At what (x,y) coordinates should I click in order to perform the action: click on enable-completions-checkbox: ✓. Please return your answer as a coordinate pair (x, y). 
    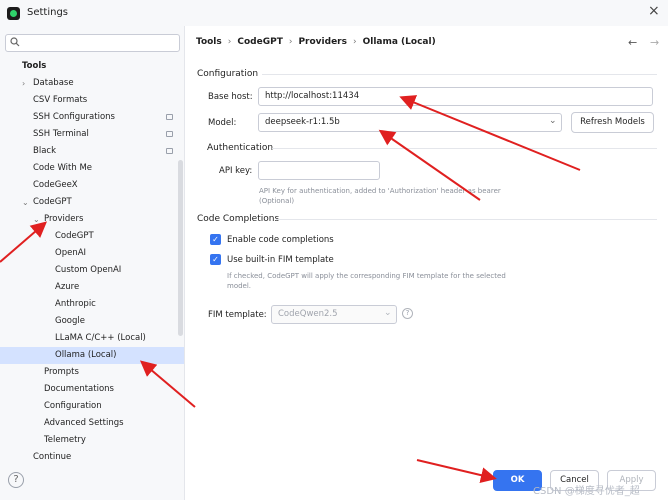
    Looking at the image, I should click on (215, 239).